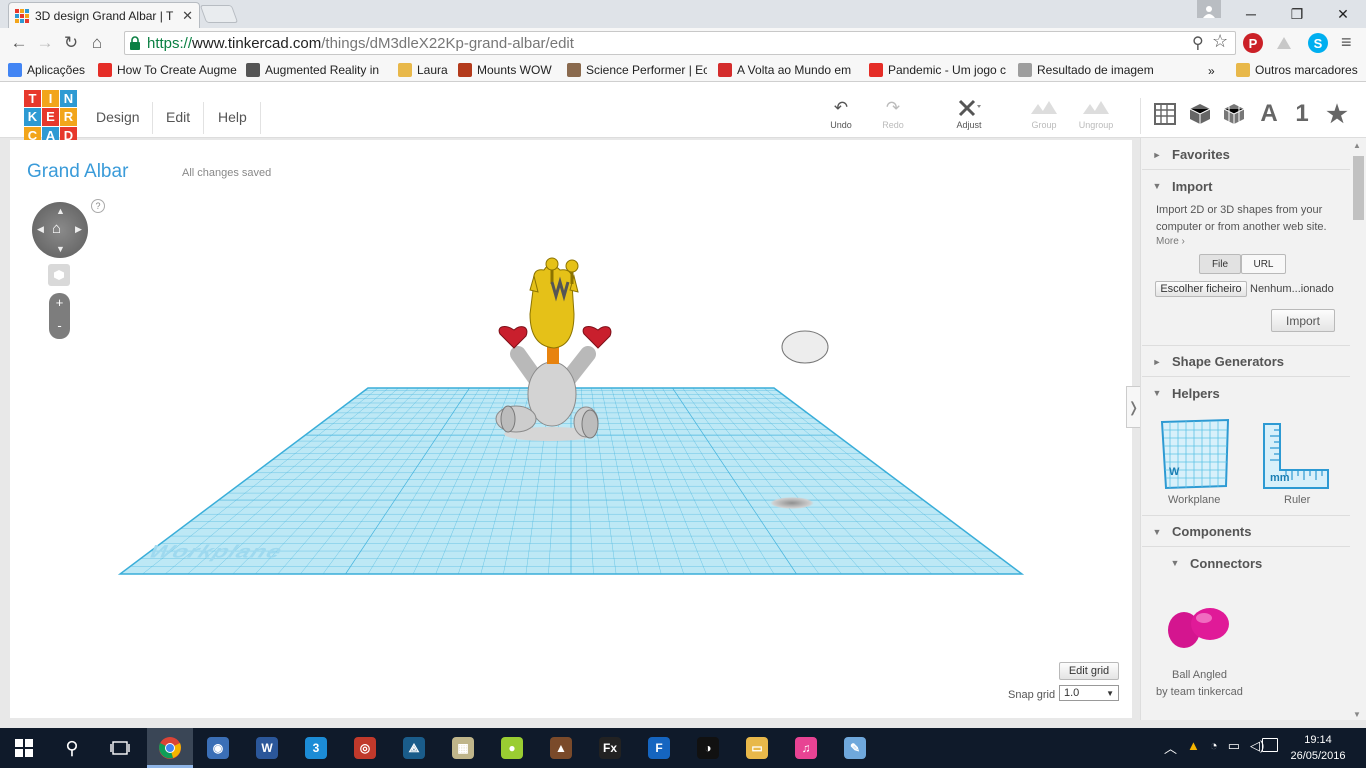 The height and width of the screenshot is (768, 1366). What do you see at coordinates (1211, 71) in the screenshot?
I see `more-bookmarks-button: »` at bounding box center [1211, 71].